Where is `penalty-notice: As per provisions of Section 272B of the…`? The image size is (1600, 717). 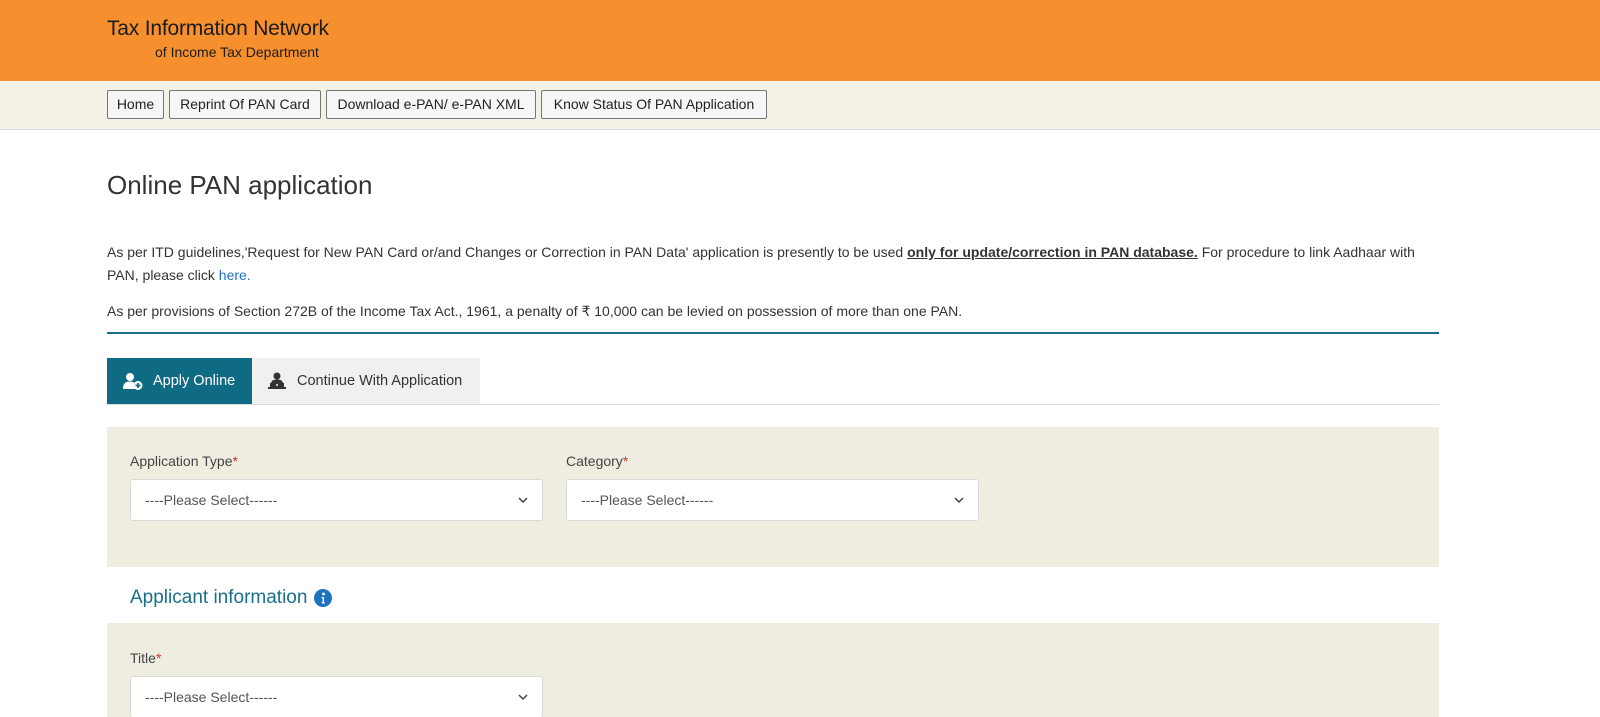 penalty-notice: As per provisions of Section 272B of the… is located at coordinates (535, 311).